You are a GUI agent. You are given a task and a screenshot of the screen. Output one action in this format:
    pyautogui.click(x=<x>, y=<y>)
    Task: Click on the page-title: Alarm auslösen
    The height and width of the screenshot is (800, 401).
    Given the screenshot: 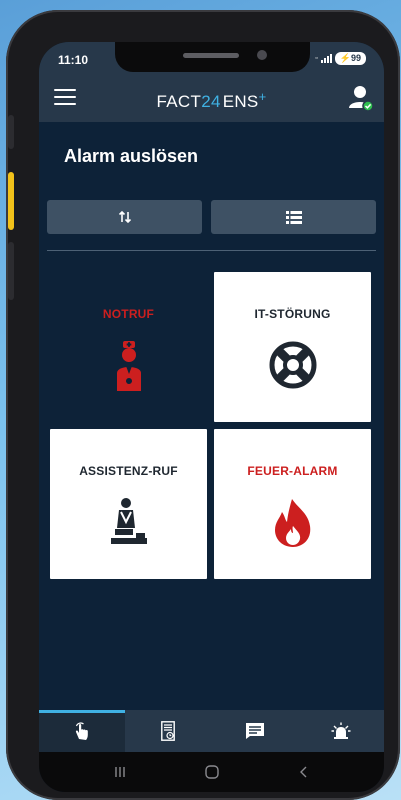 What is the action you would take?
    pyautogui.click(x=131, y=156)
    